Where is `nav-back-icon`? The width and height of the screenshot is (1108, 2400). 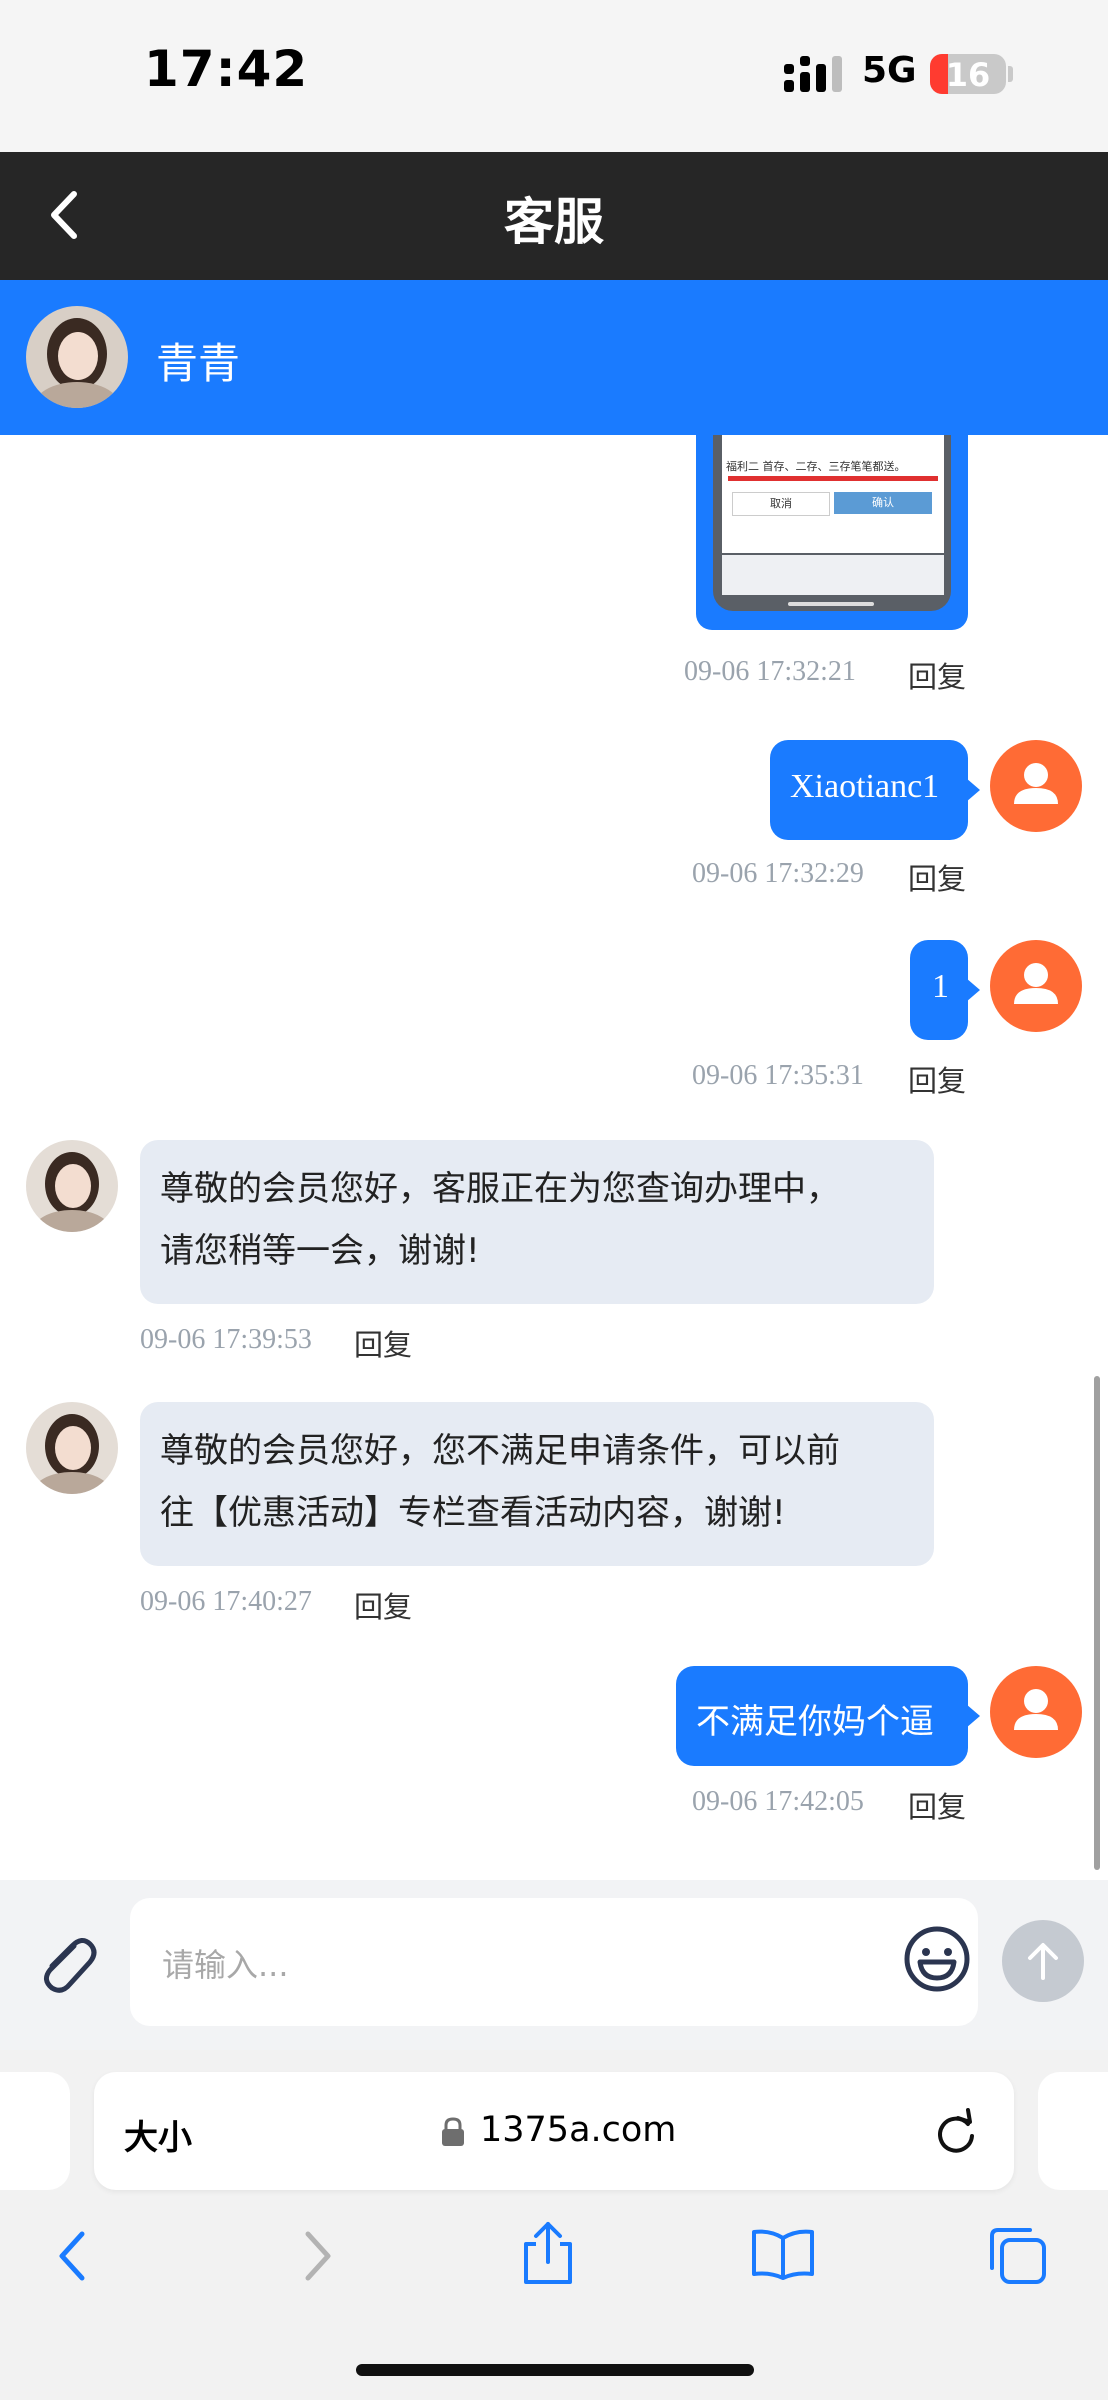
nav-back-icon is located at coordinates (73, 2256).